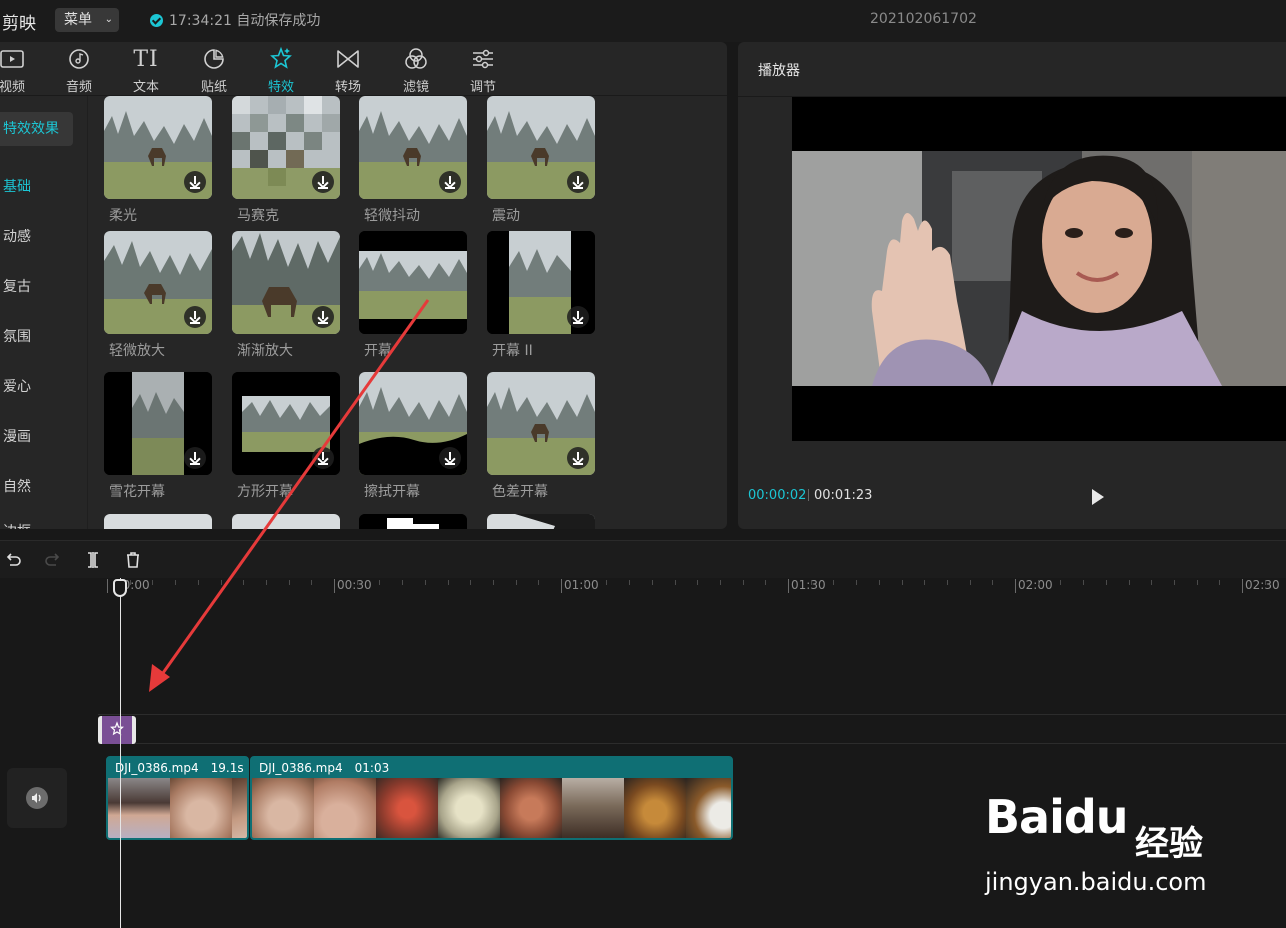 The width and height of the screenshot is (1286, 928). I want to click on tab-text: TI 文本, so click(146, 71).